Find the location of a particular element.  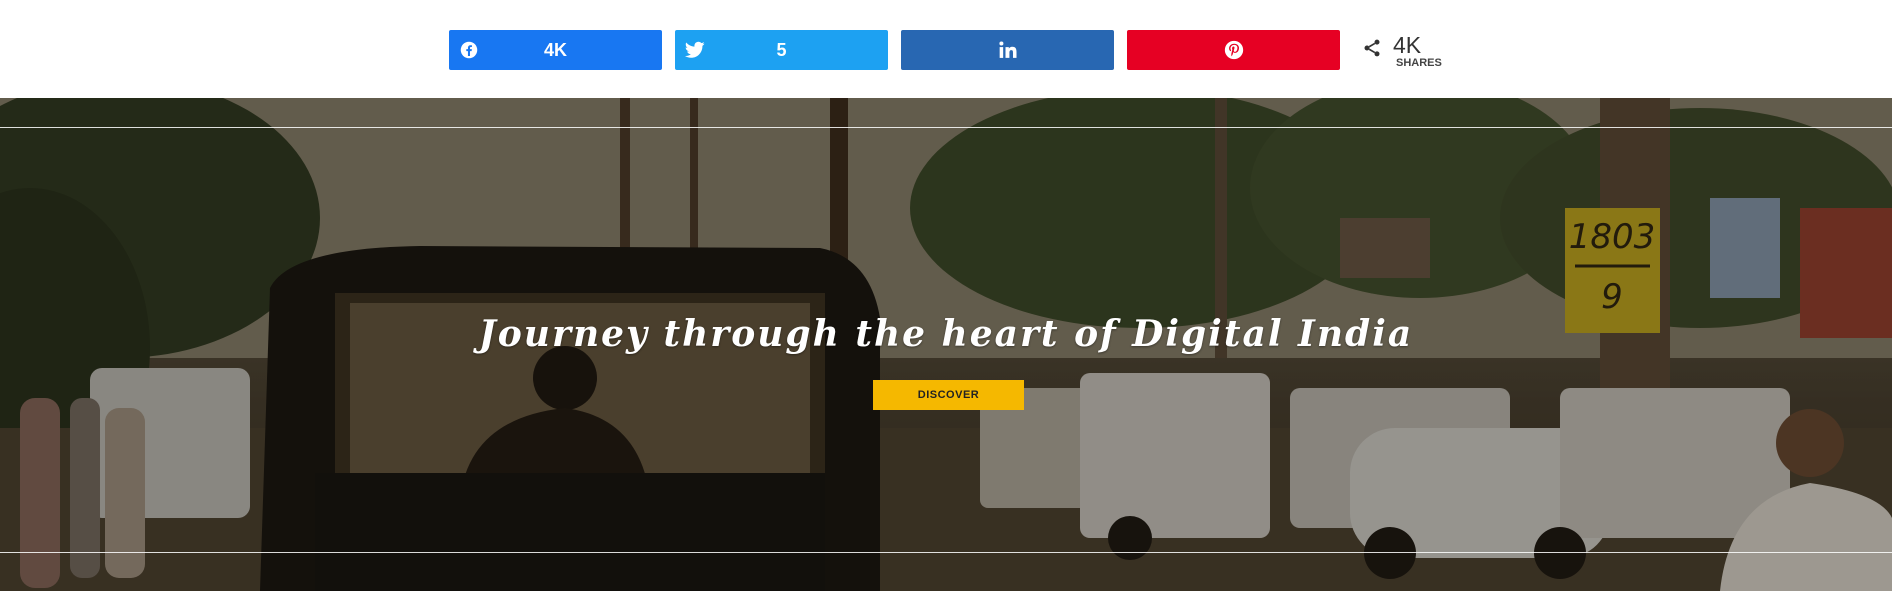

twitter-icon is located at coordinates (695, 50).